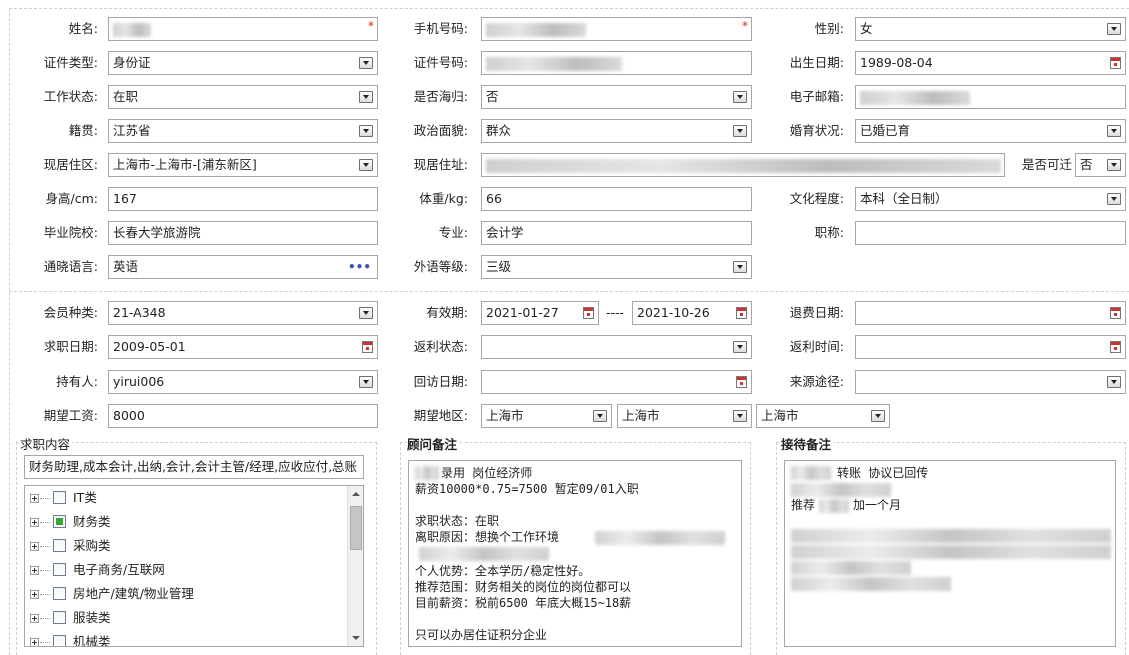 The height and width of the screenshot is (655, 1129). What do you see at coordinates (243, 313) in the screenshot?
I see `member-type-select: 21-A348` at bounding box center [243, 313].